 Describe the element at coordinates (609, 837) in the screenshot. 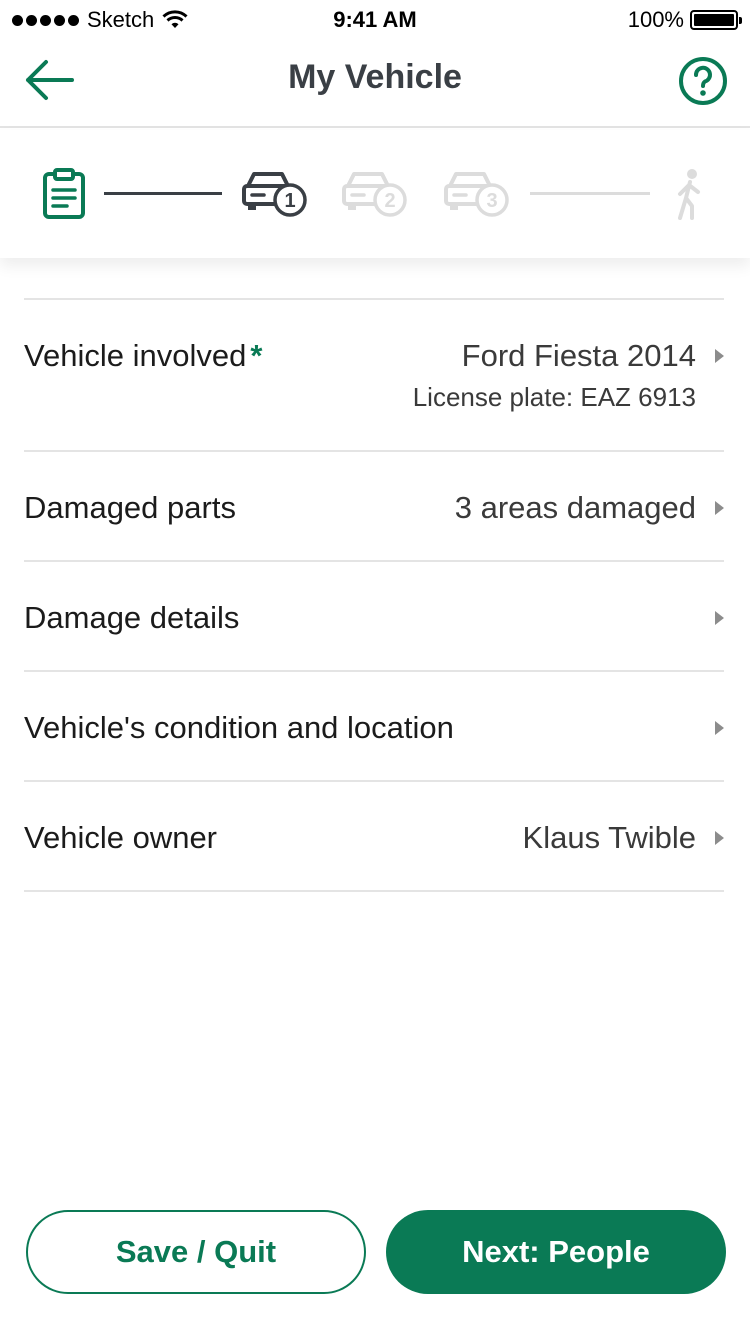

I see `row-value: Klaus Twible` at that location.